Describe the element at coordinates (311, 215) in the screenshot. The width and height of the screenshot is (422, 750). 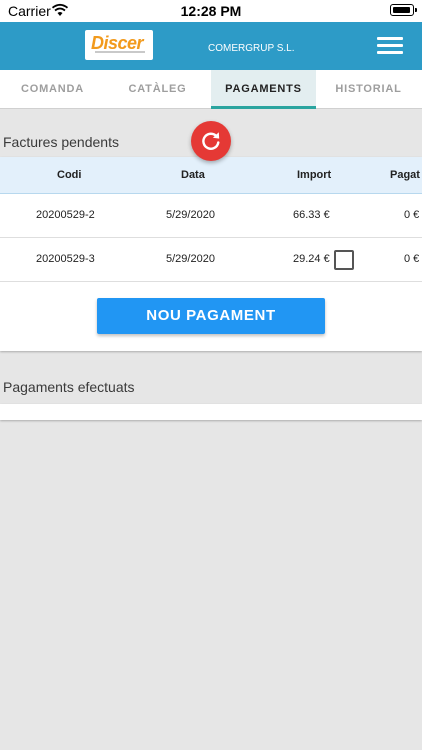
I see `invoice-amount: 66.33 €` at that location.